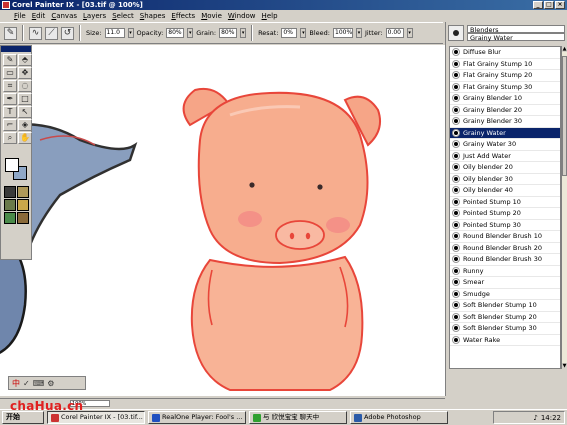 This screenshot has width=567, height=425. I want to click on brush-category-icon, so click(456, 33).